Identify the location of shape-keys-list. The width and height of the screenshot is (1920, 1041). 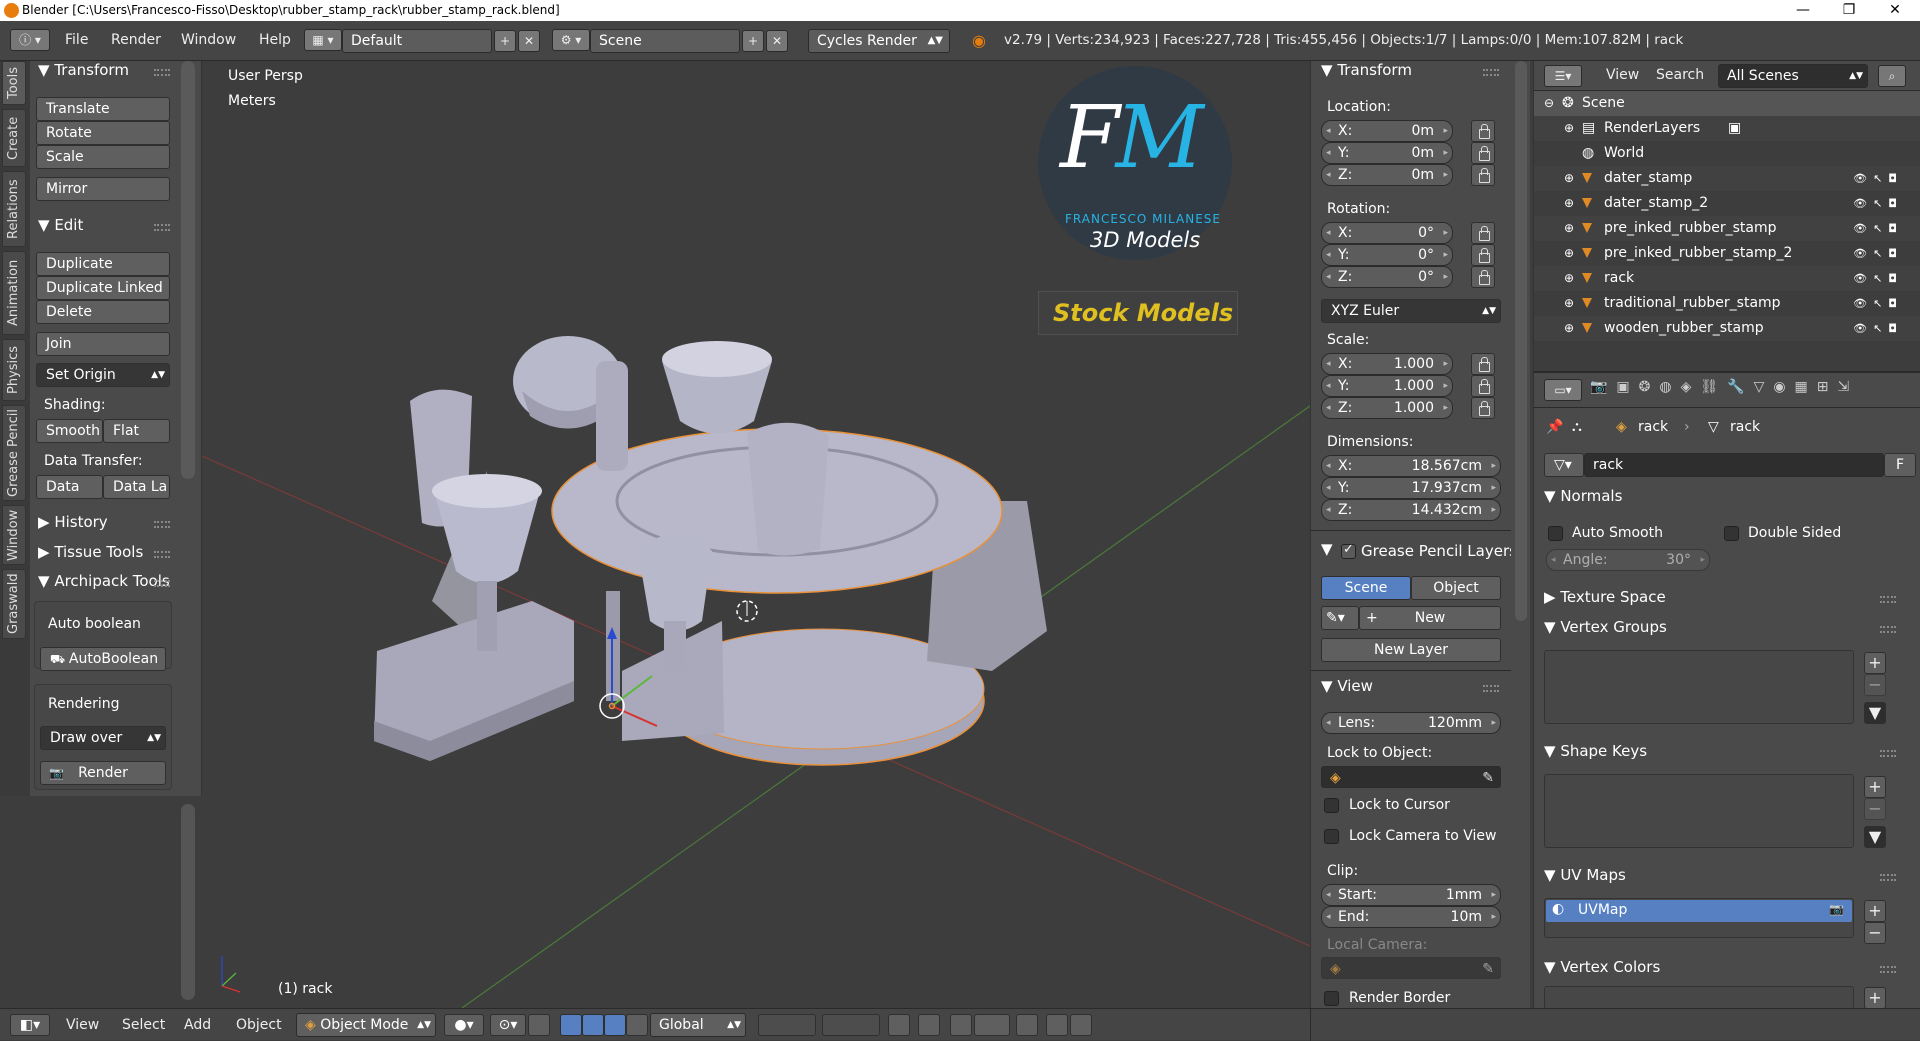
(1699, 811).